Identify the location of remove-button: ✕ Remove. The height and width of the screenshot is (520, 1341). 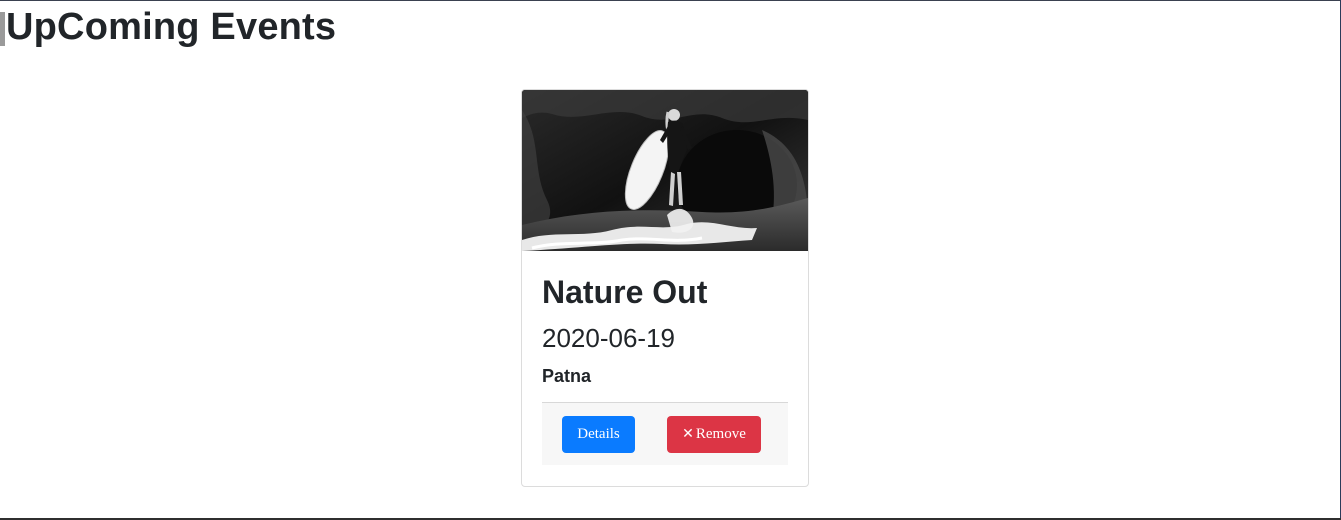
(714, 434).